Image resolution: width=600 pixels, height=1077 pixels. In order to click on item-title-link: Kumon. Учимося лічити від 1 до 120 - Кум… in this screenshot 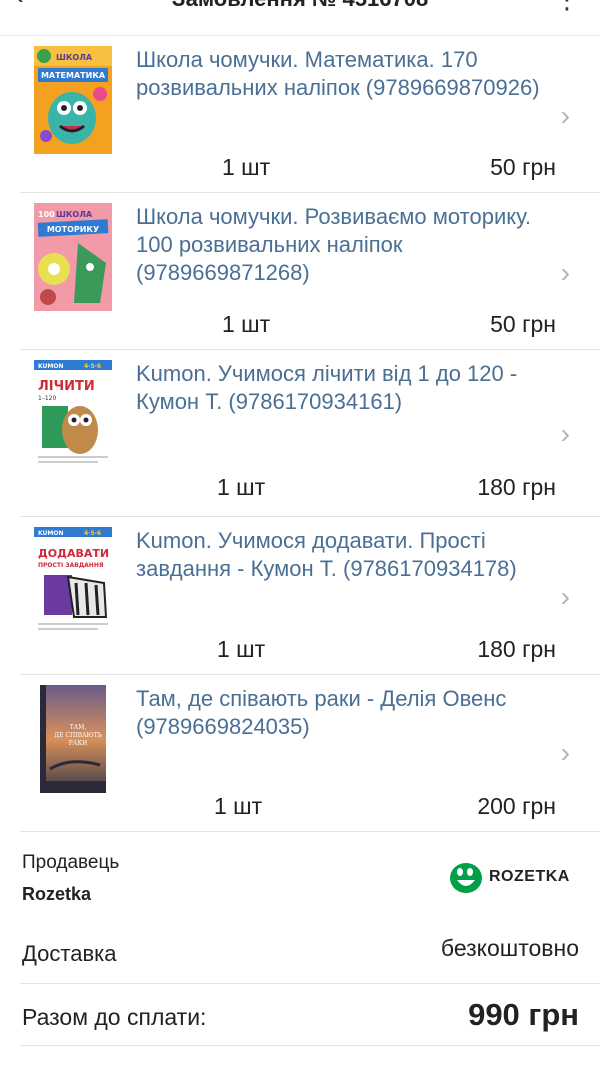, I will do `click(345, 388)`.